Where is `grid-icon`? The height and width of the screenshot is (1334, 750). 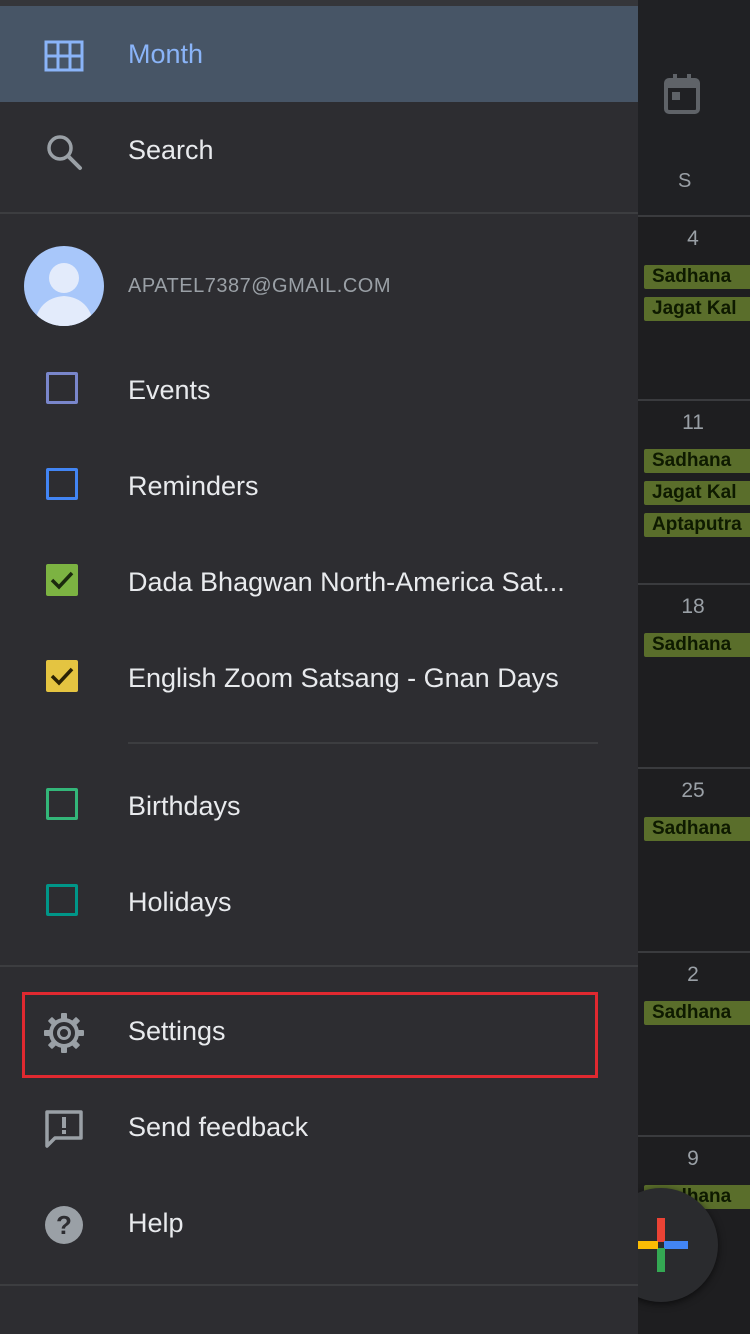
grid-icon is located at coordinates (64, 56).